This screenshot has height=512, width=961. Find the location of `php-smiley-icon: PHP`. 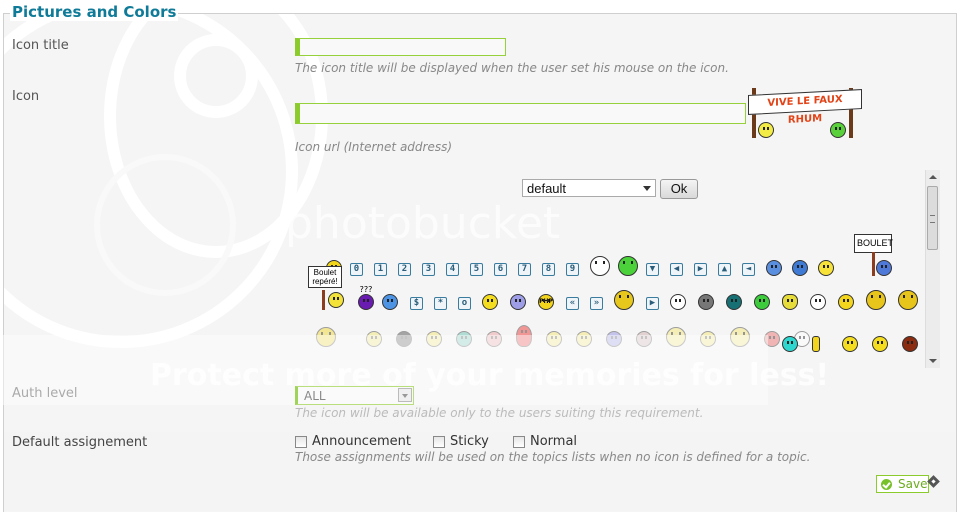

php-smiley-icon: PHP is located at coordinates (546, 302).